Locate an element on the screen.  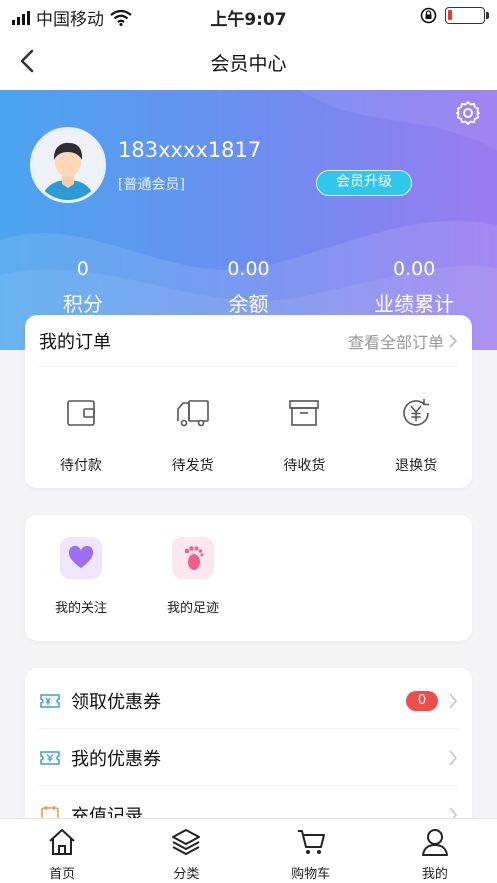
avatar-person-icon is located at coordinates (68, 165).